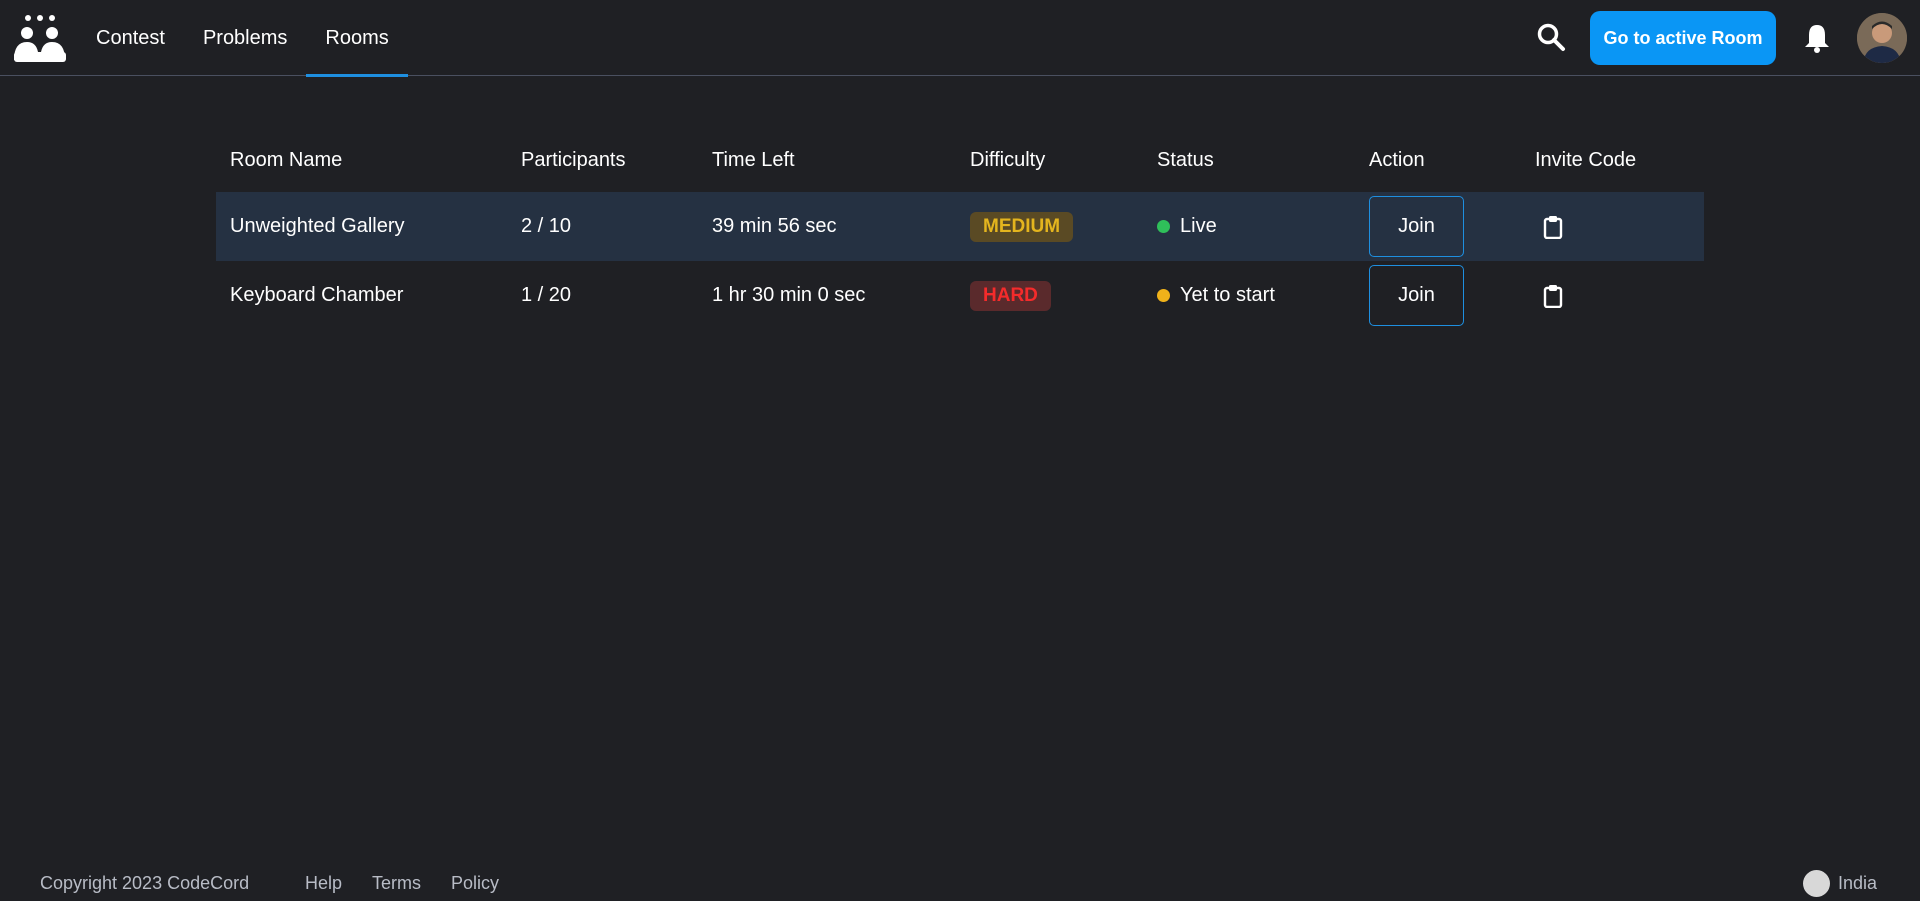 This screenshot has width=1920, height=901. What do you see at coordinates (1551, 37) in the screenshot?
I see `search-icon` at bounding box center [1551, 37].